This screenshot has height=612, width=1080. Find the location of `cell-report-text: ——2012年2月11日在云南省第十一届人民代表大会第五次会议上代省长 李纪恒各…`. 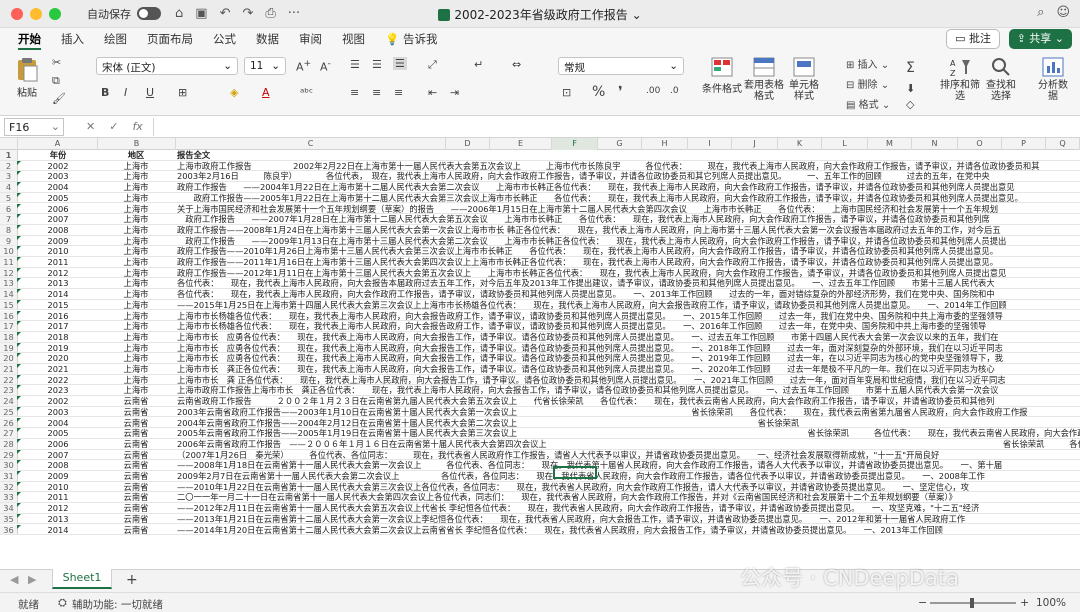

cell-report-text: ——2012年2月11日在云南省第十一届人民代表大会第五次会议上代省长 李纪恒各… is located at coordinates (628, 508).